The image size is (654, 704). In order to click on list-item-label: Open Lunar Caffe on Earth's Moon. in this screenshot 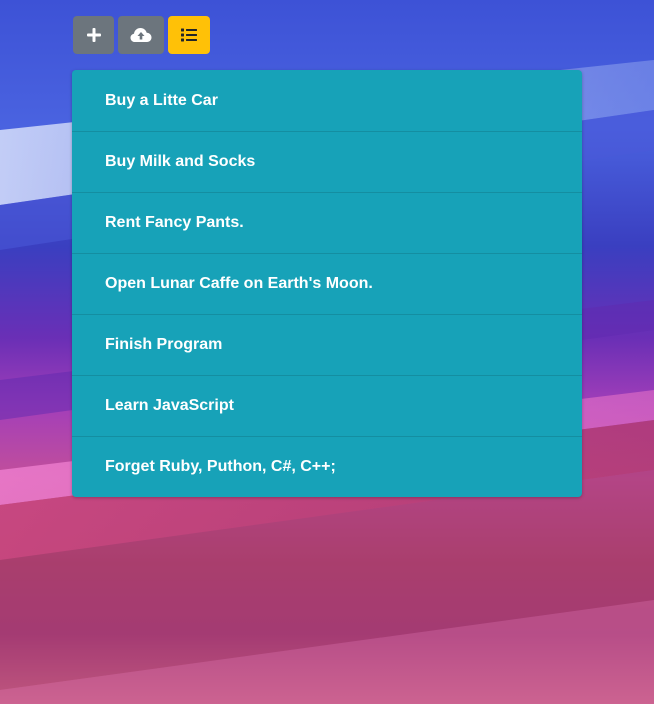, I will do `click(239, 283)`.